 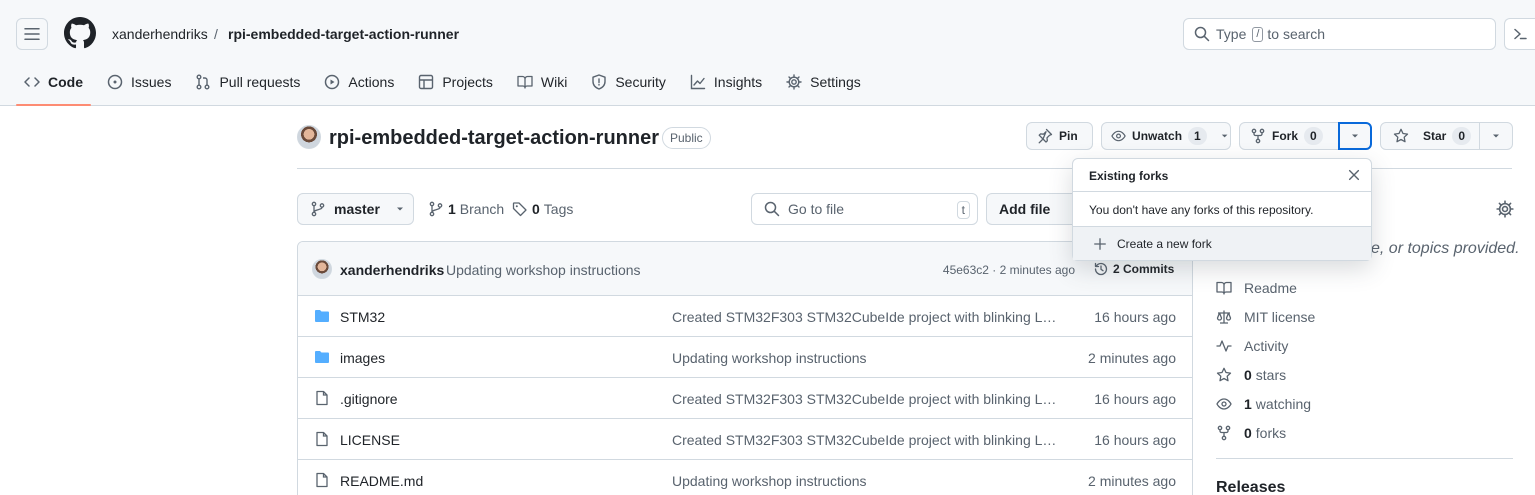 What do you see at coordinates (1248, 433) in the screenshot?
I see `forks-count: 0` at bounding box center [1248, 433].